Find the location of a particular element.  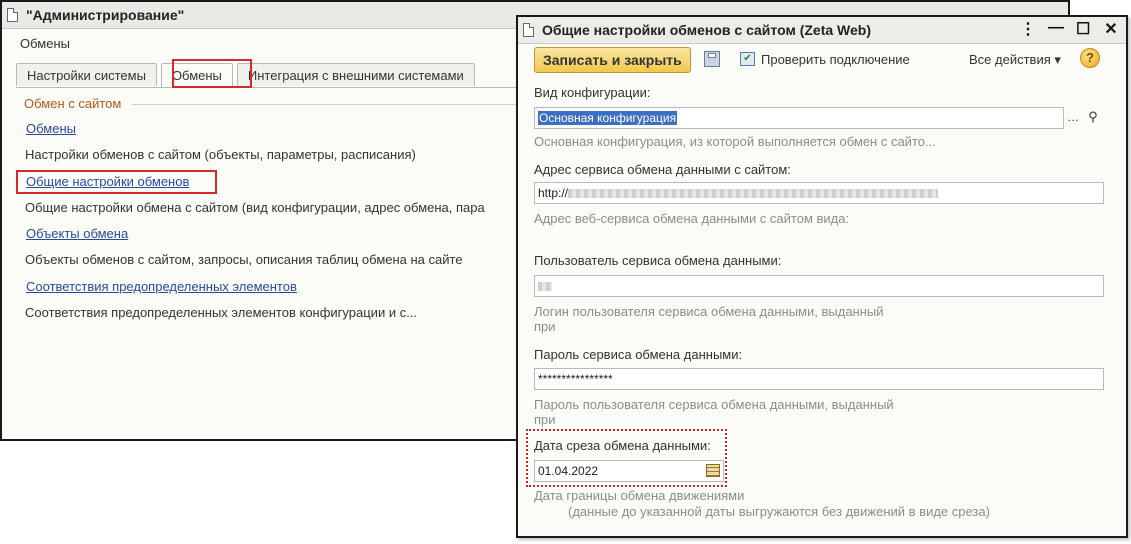

minimize-icon: — is located at coordinates (1056, 29).